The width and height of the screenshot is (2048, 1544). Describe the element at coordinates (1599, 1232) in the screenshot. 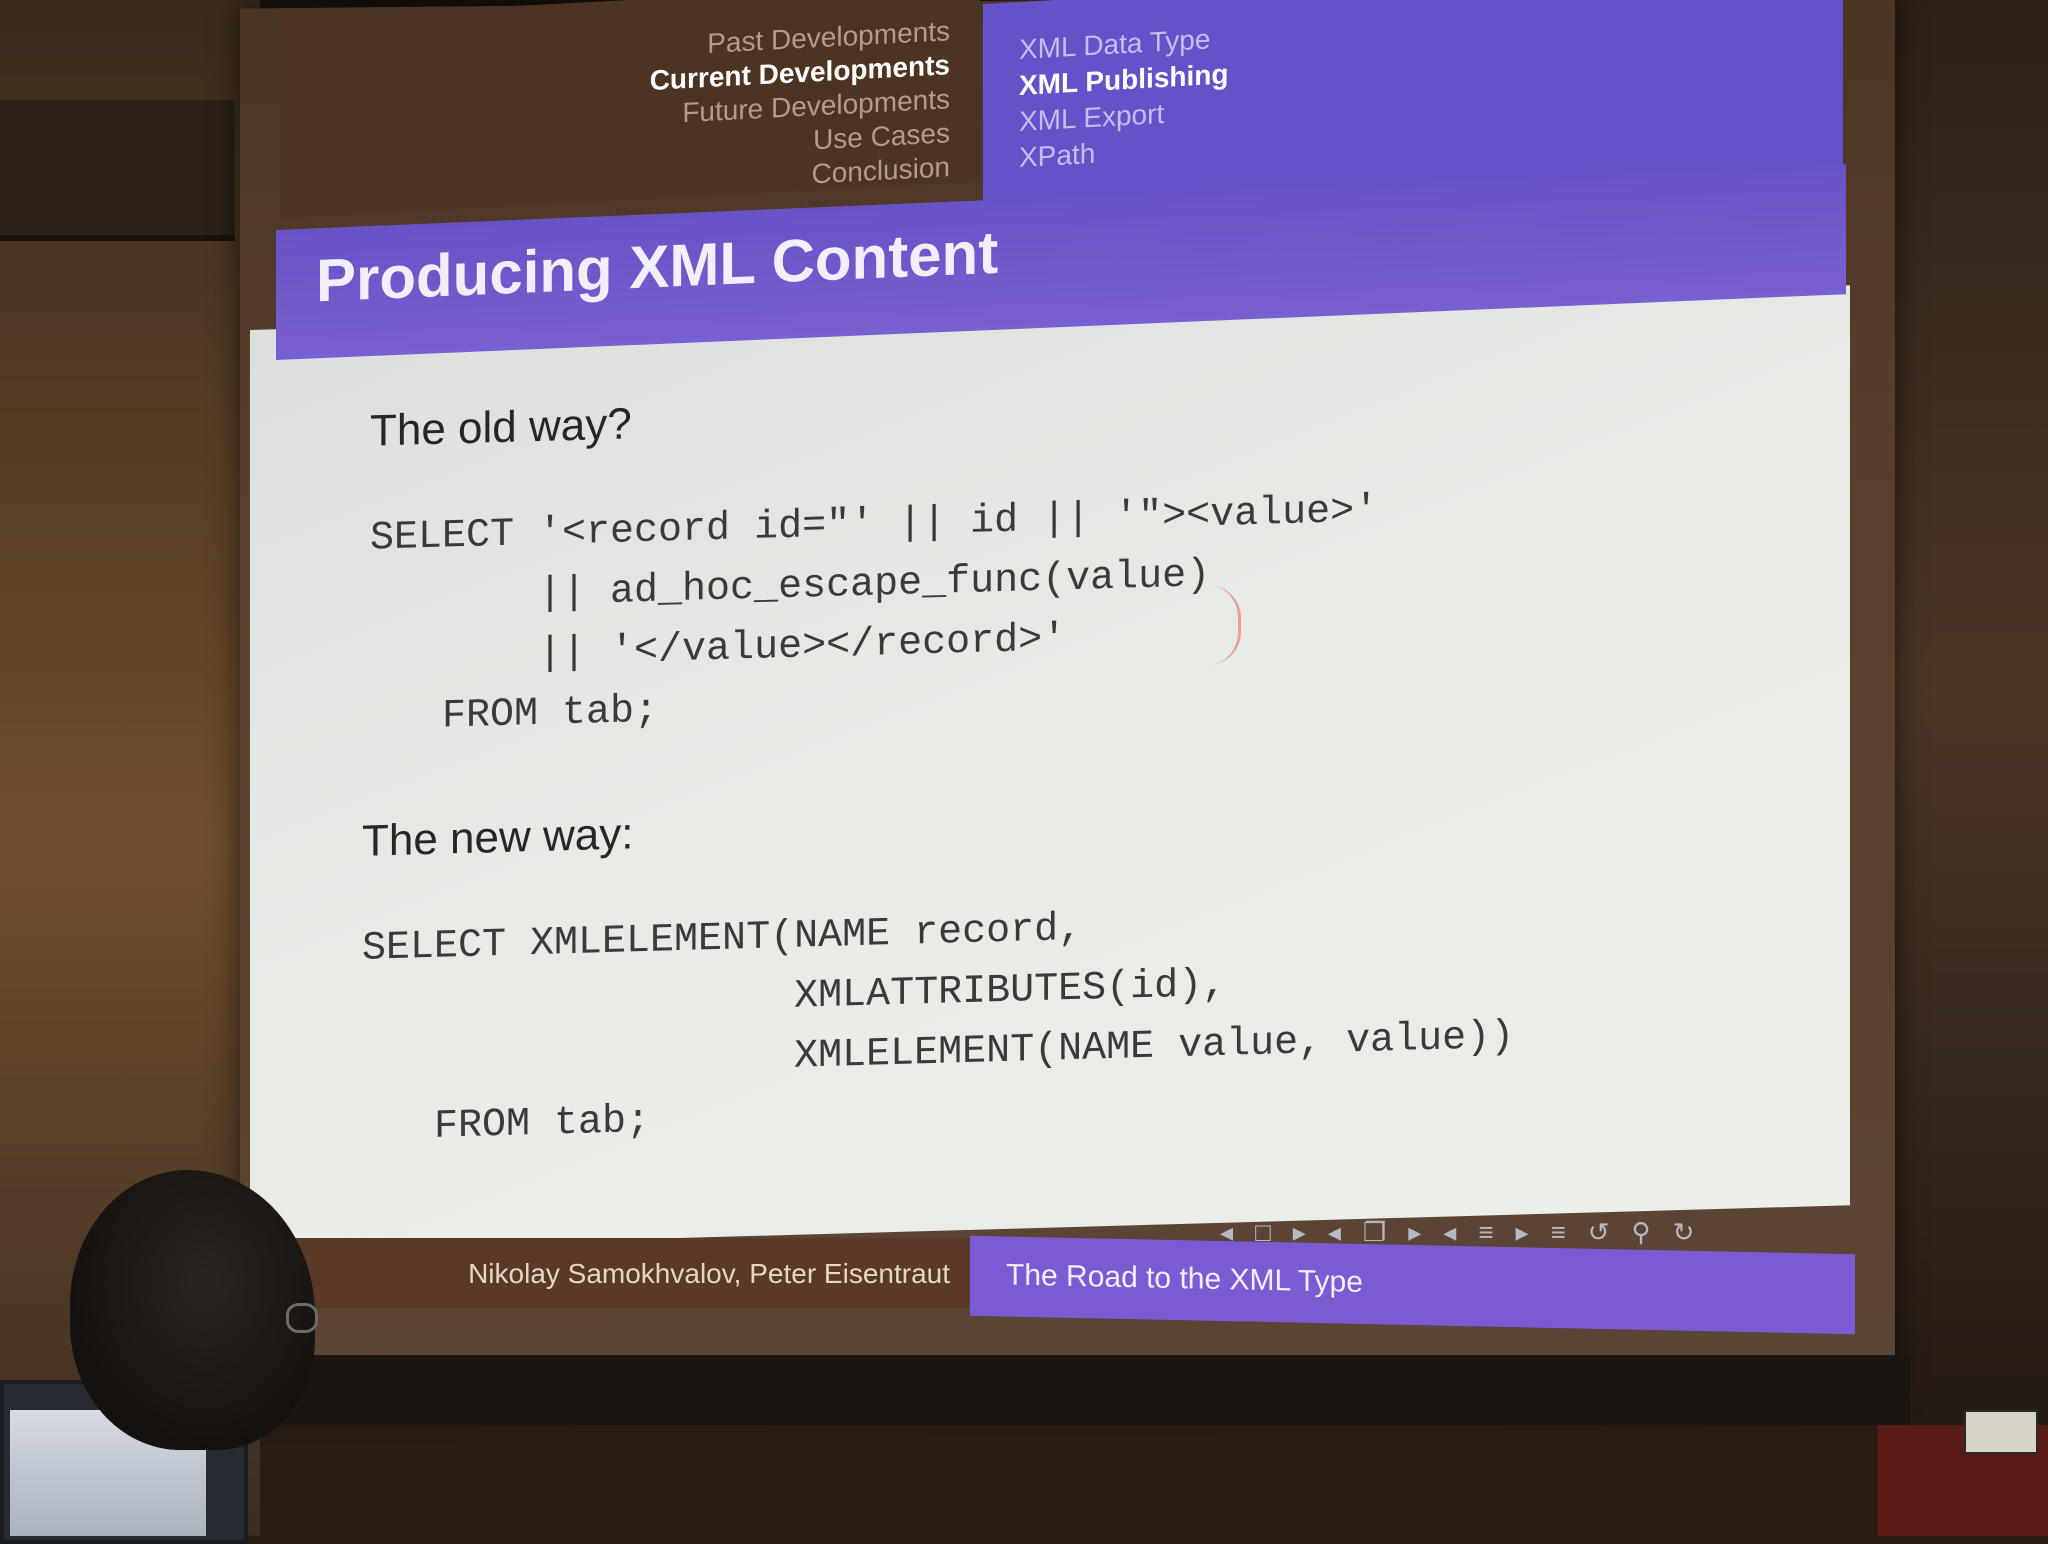

I see `undo-icon: ↺` at that location.